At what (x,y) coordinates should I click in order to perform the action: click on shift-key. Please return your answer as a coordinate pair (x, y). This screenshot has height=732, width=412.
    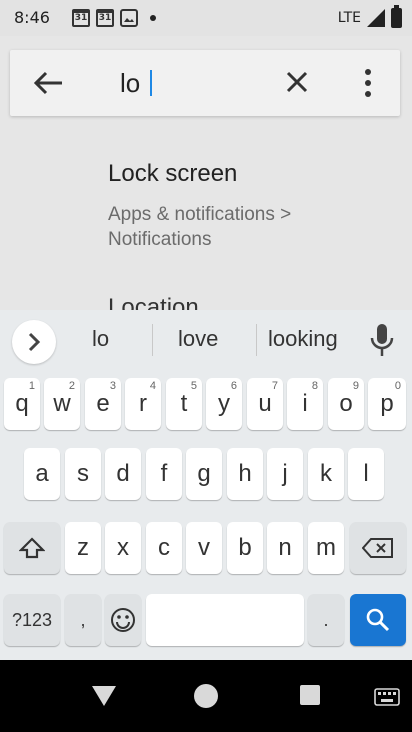
    Looking at the image, I should click on (32, 548).